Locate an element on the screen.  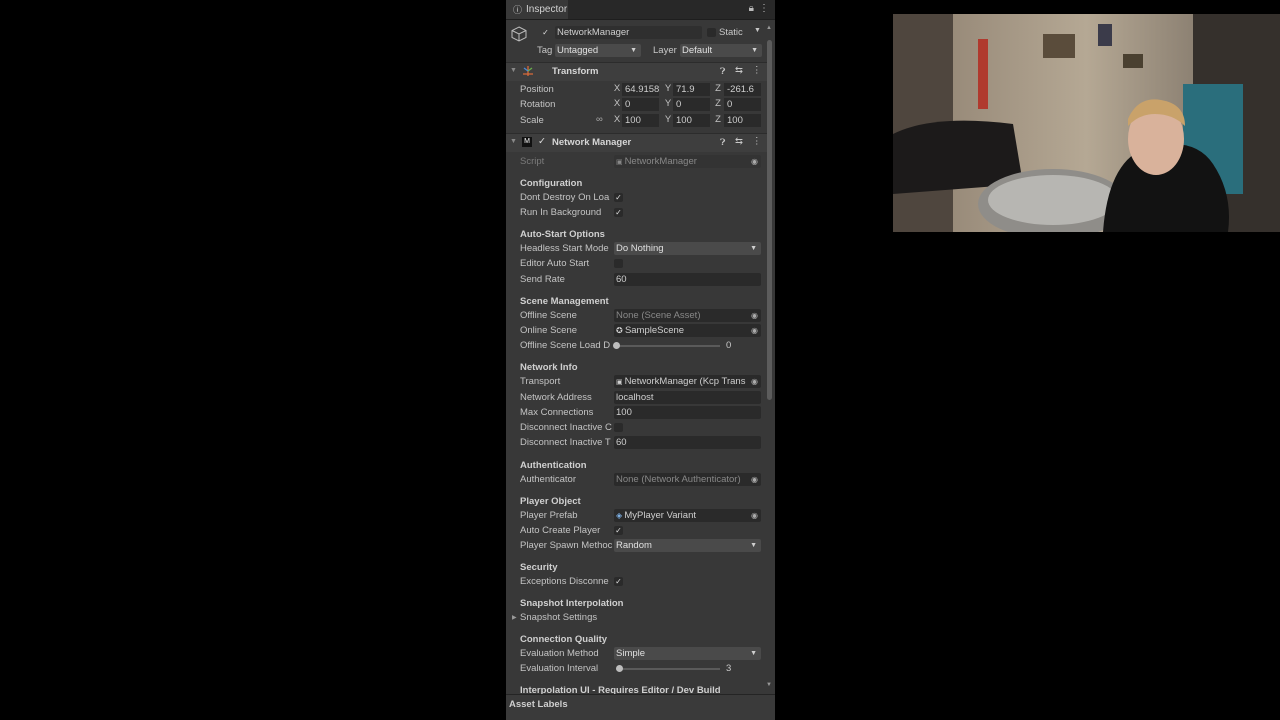
run-in-bg-checkbox: ✓ is located at coordinates (618, 212).